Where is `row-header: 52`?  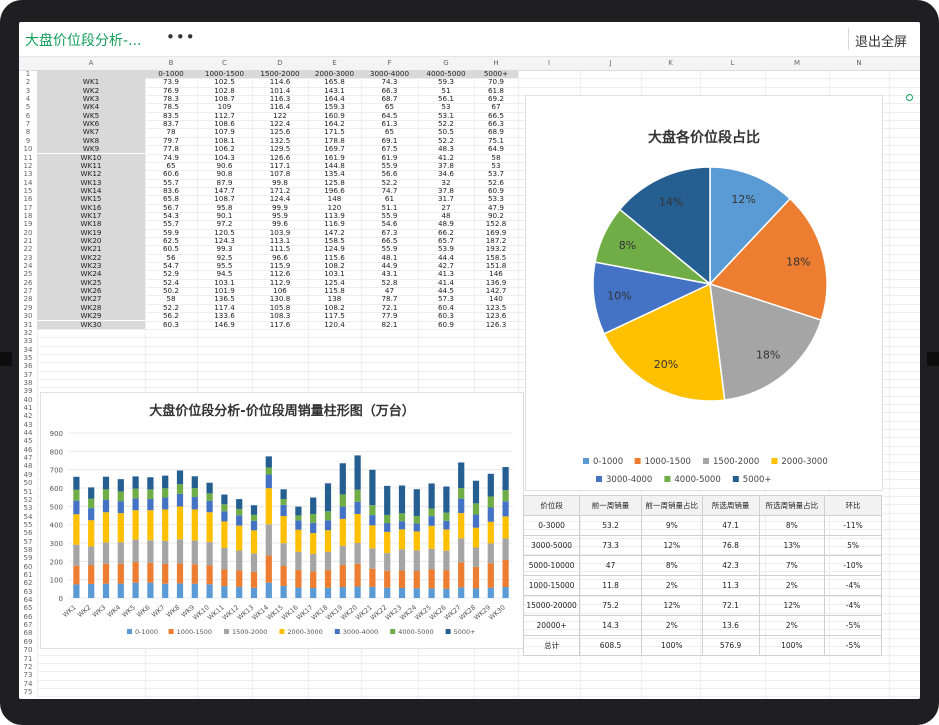
row-header: 52 is located at coordinates (28, 500).